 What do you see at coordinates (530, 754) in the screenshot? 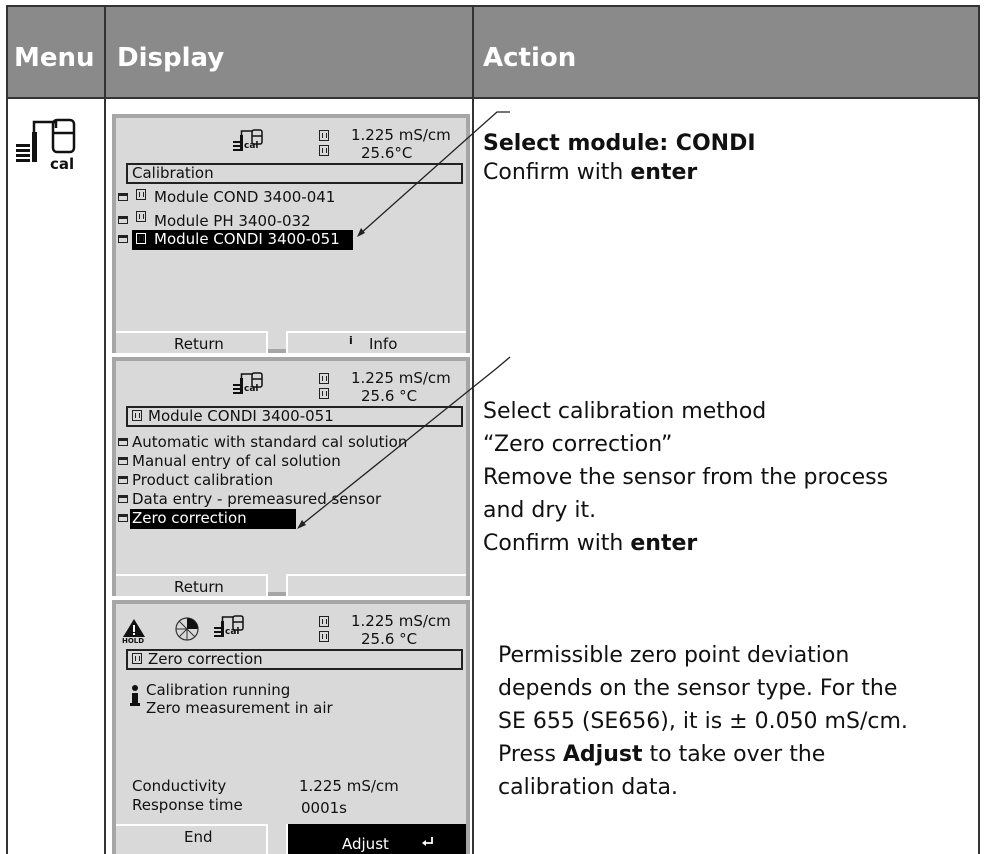
I see `action-3-press-text: Press` at bounding box center [530, 754].